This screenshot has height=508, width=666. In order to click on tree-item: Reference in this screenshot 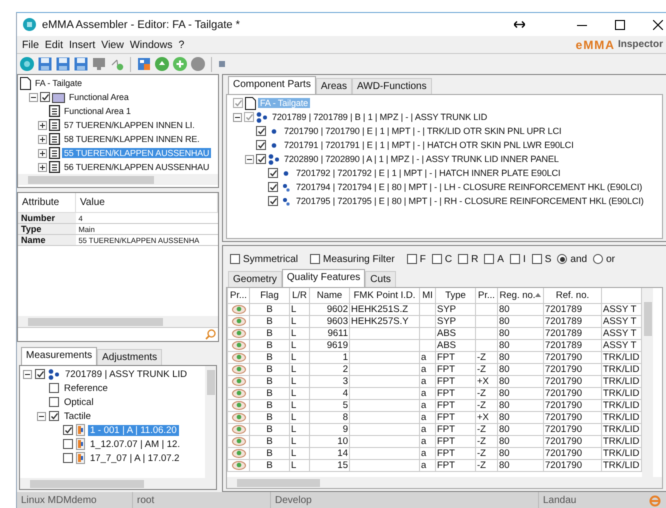, I will do `click(86, 388)`.